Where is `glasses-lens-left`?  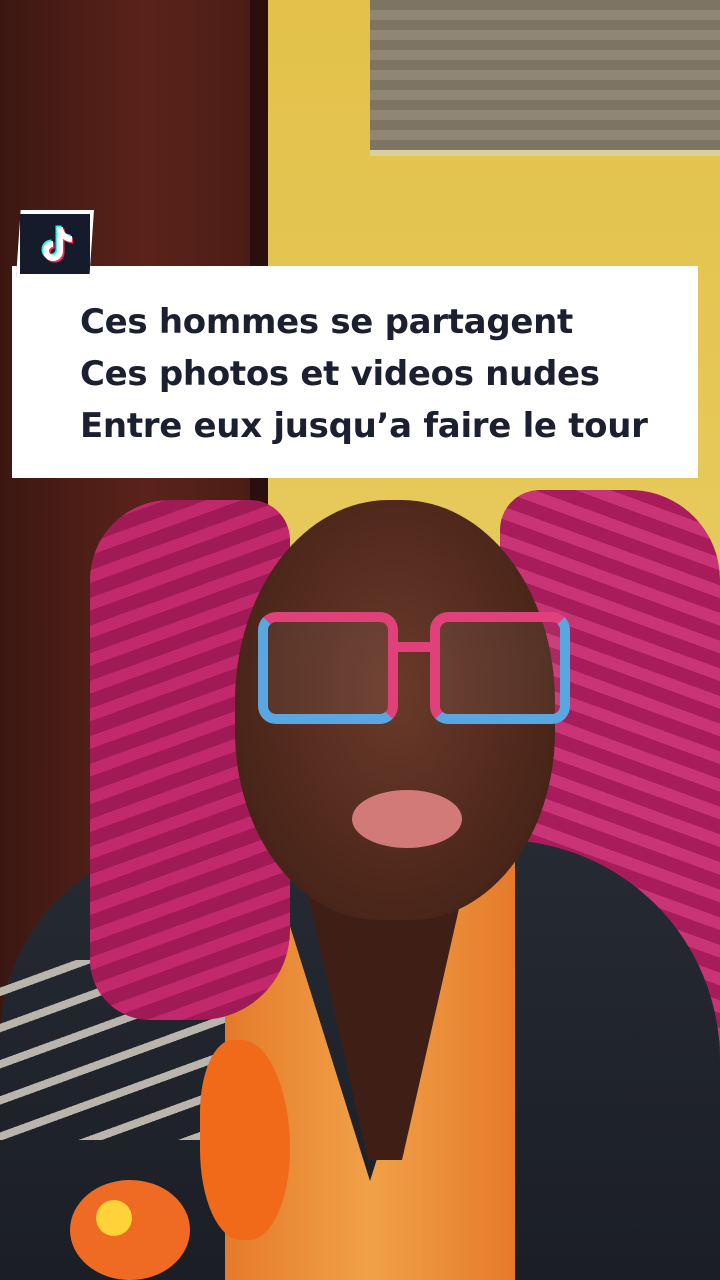
glasses-lens-left is located at coordinates (328, 668).